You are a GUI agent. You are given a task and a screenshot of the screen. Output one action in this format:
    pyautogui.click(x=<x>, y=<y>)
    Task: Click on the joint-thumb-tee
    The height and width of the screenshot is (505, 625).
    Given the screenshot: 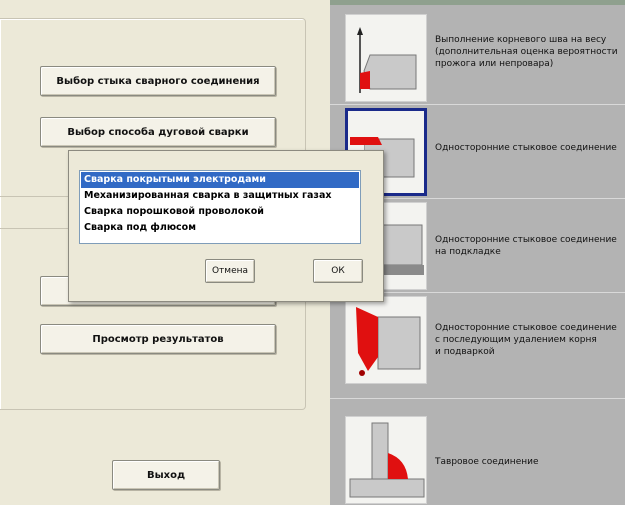 What is the action you would take?
    pyautogui.click(x=386, y=460)
    